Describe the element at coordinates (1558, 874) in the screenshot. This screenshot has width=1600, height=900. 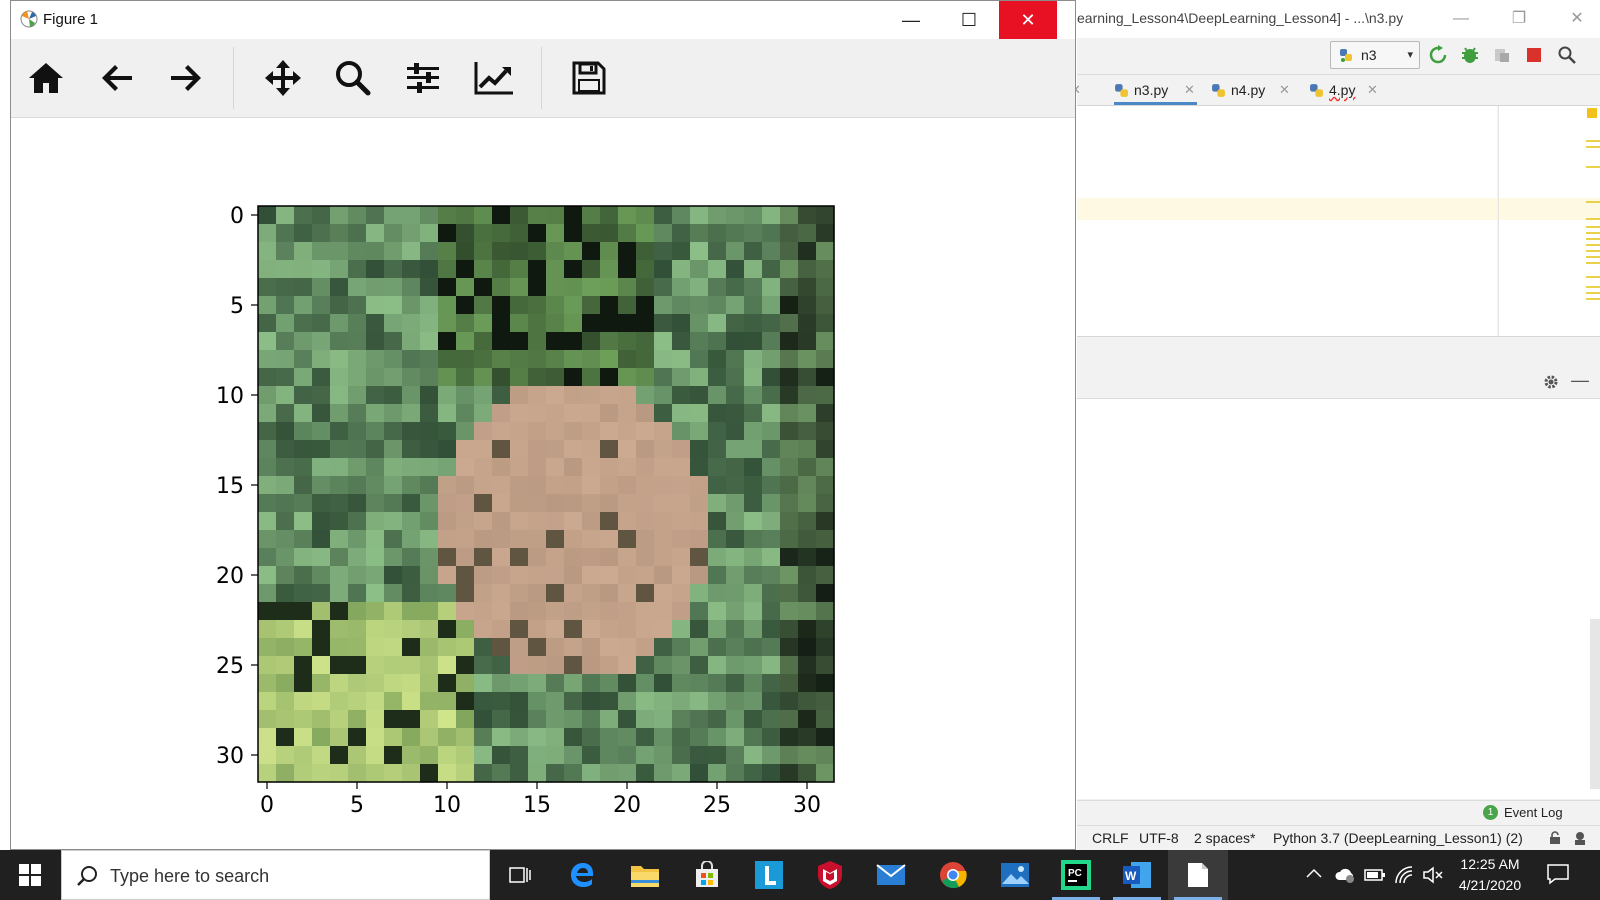
I see `notification-icon` at that location.